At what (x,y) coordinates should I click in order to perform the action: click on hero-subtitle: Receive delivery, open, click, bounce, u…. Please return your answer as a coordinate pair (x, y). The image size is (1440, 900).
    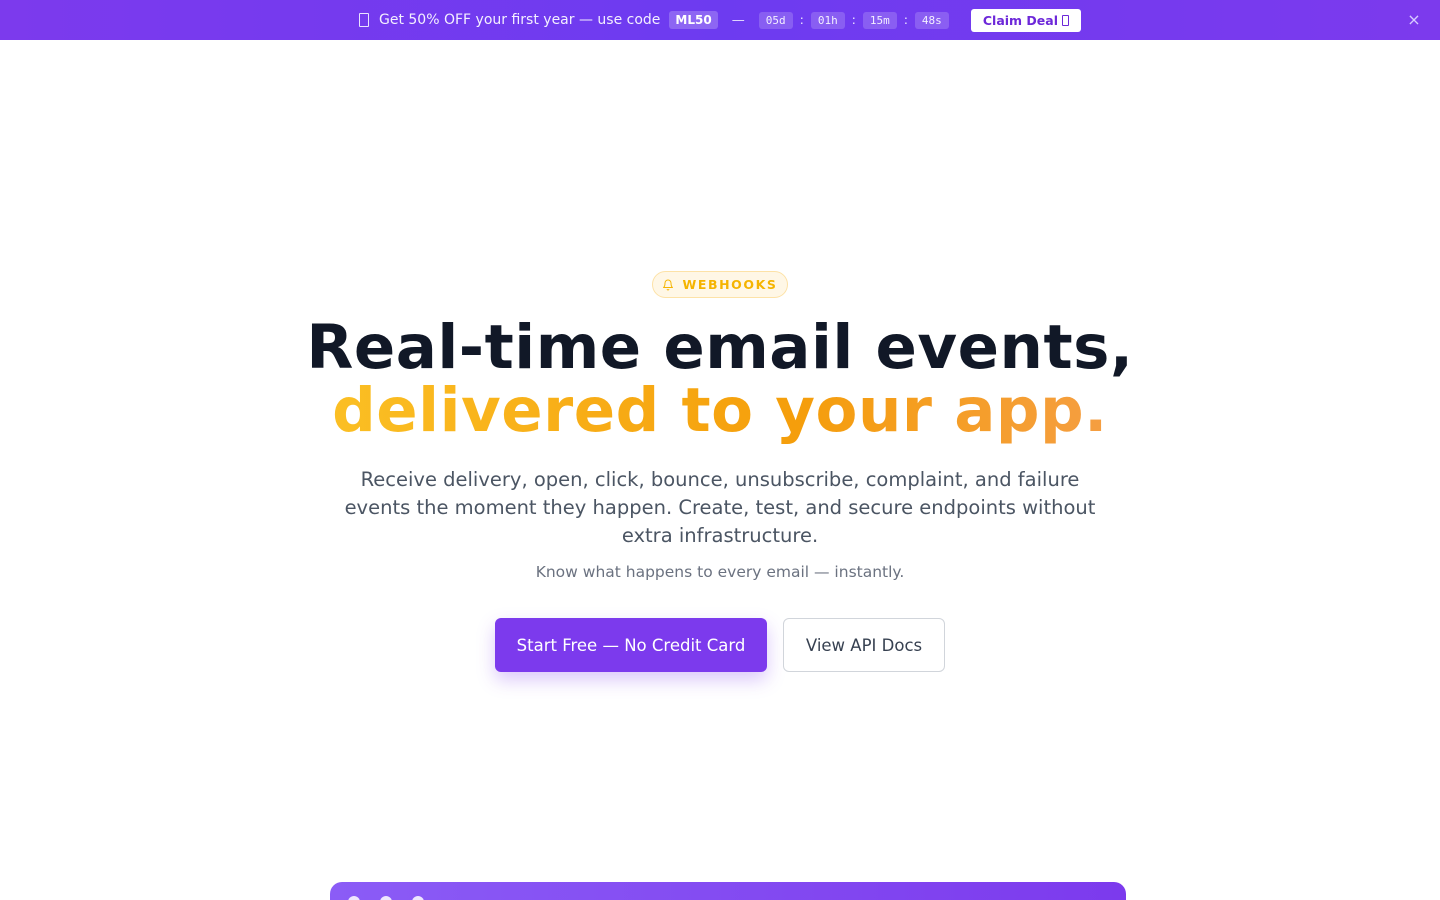
    Looking at the image, I should click on (720, 507).